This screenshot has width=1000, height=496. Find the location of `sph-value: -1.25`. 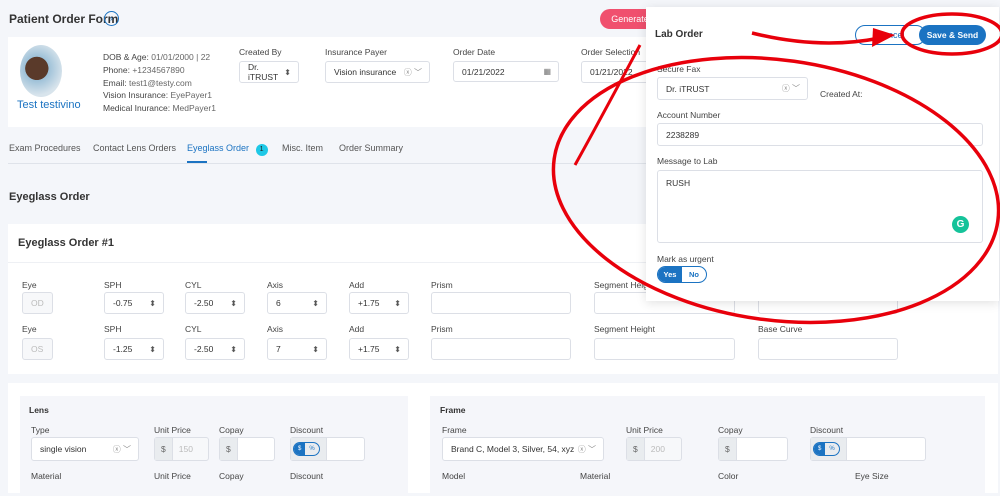

sph-value: -1.25 is located at coordinates (123, 349).